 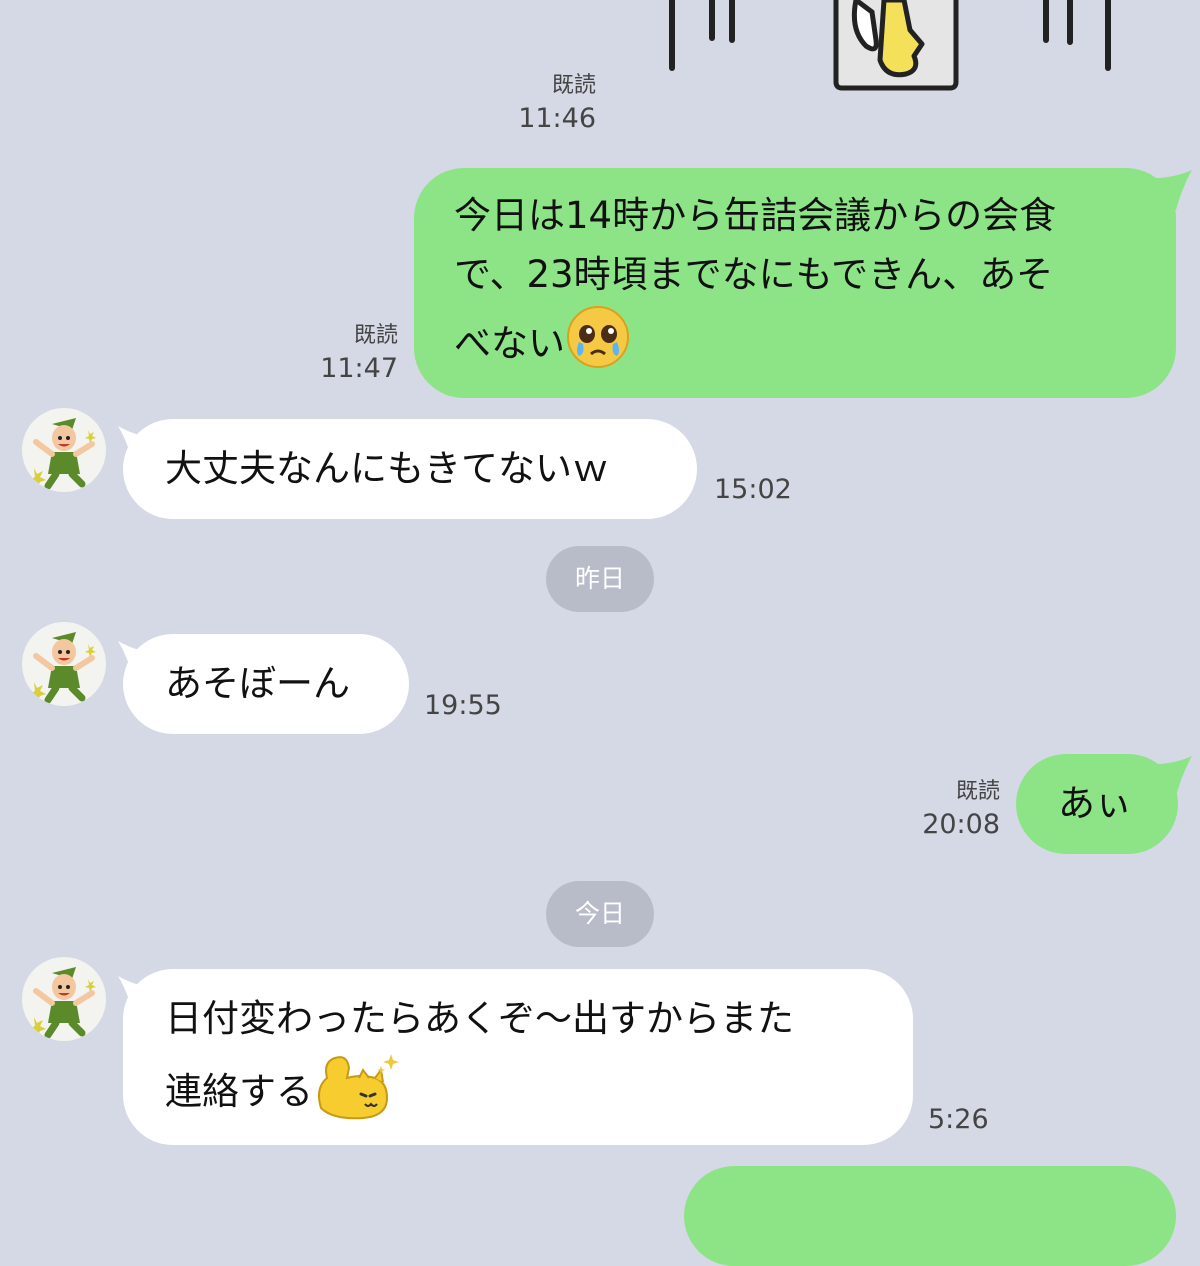 I want to click on message-text-line: べない, so click(x=509, y=343).